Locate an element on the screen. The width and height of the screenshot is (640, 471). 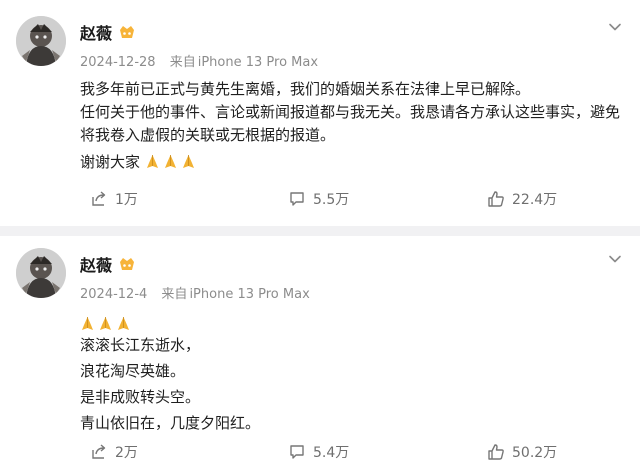
post-actions: 1万 5.5万 22.4万 is located at coordinates (320, 199).